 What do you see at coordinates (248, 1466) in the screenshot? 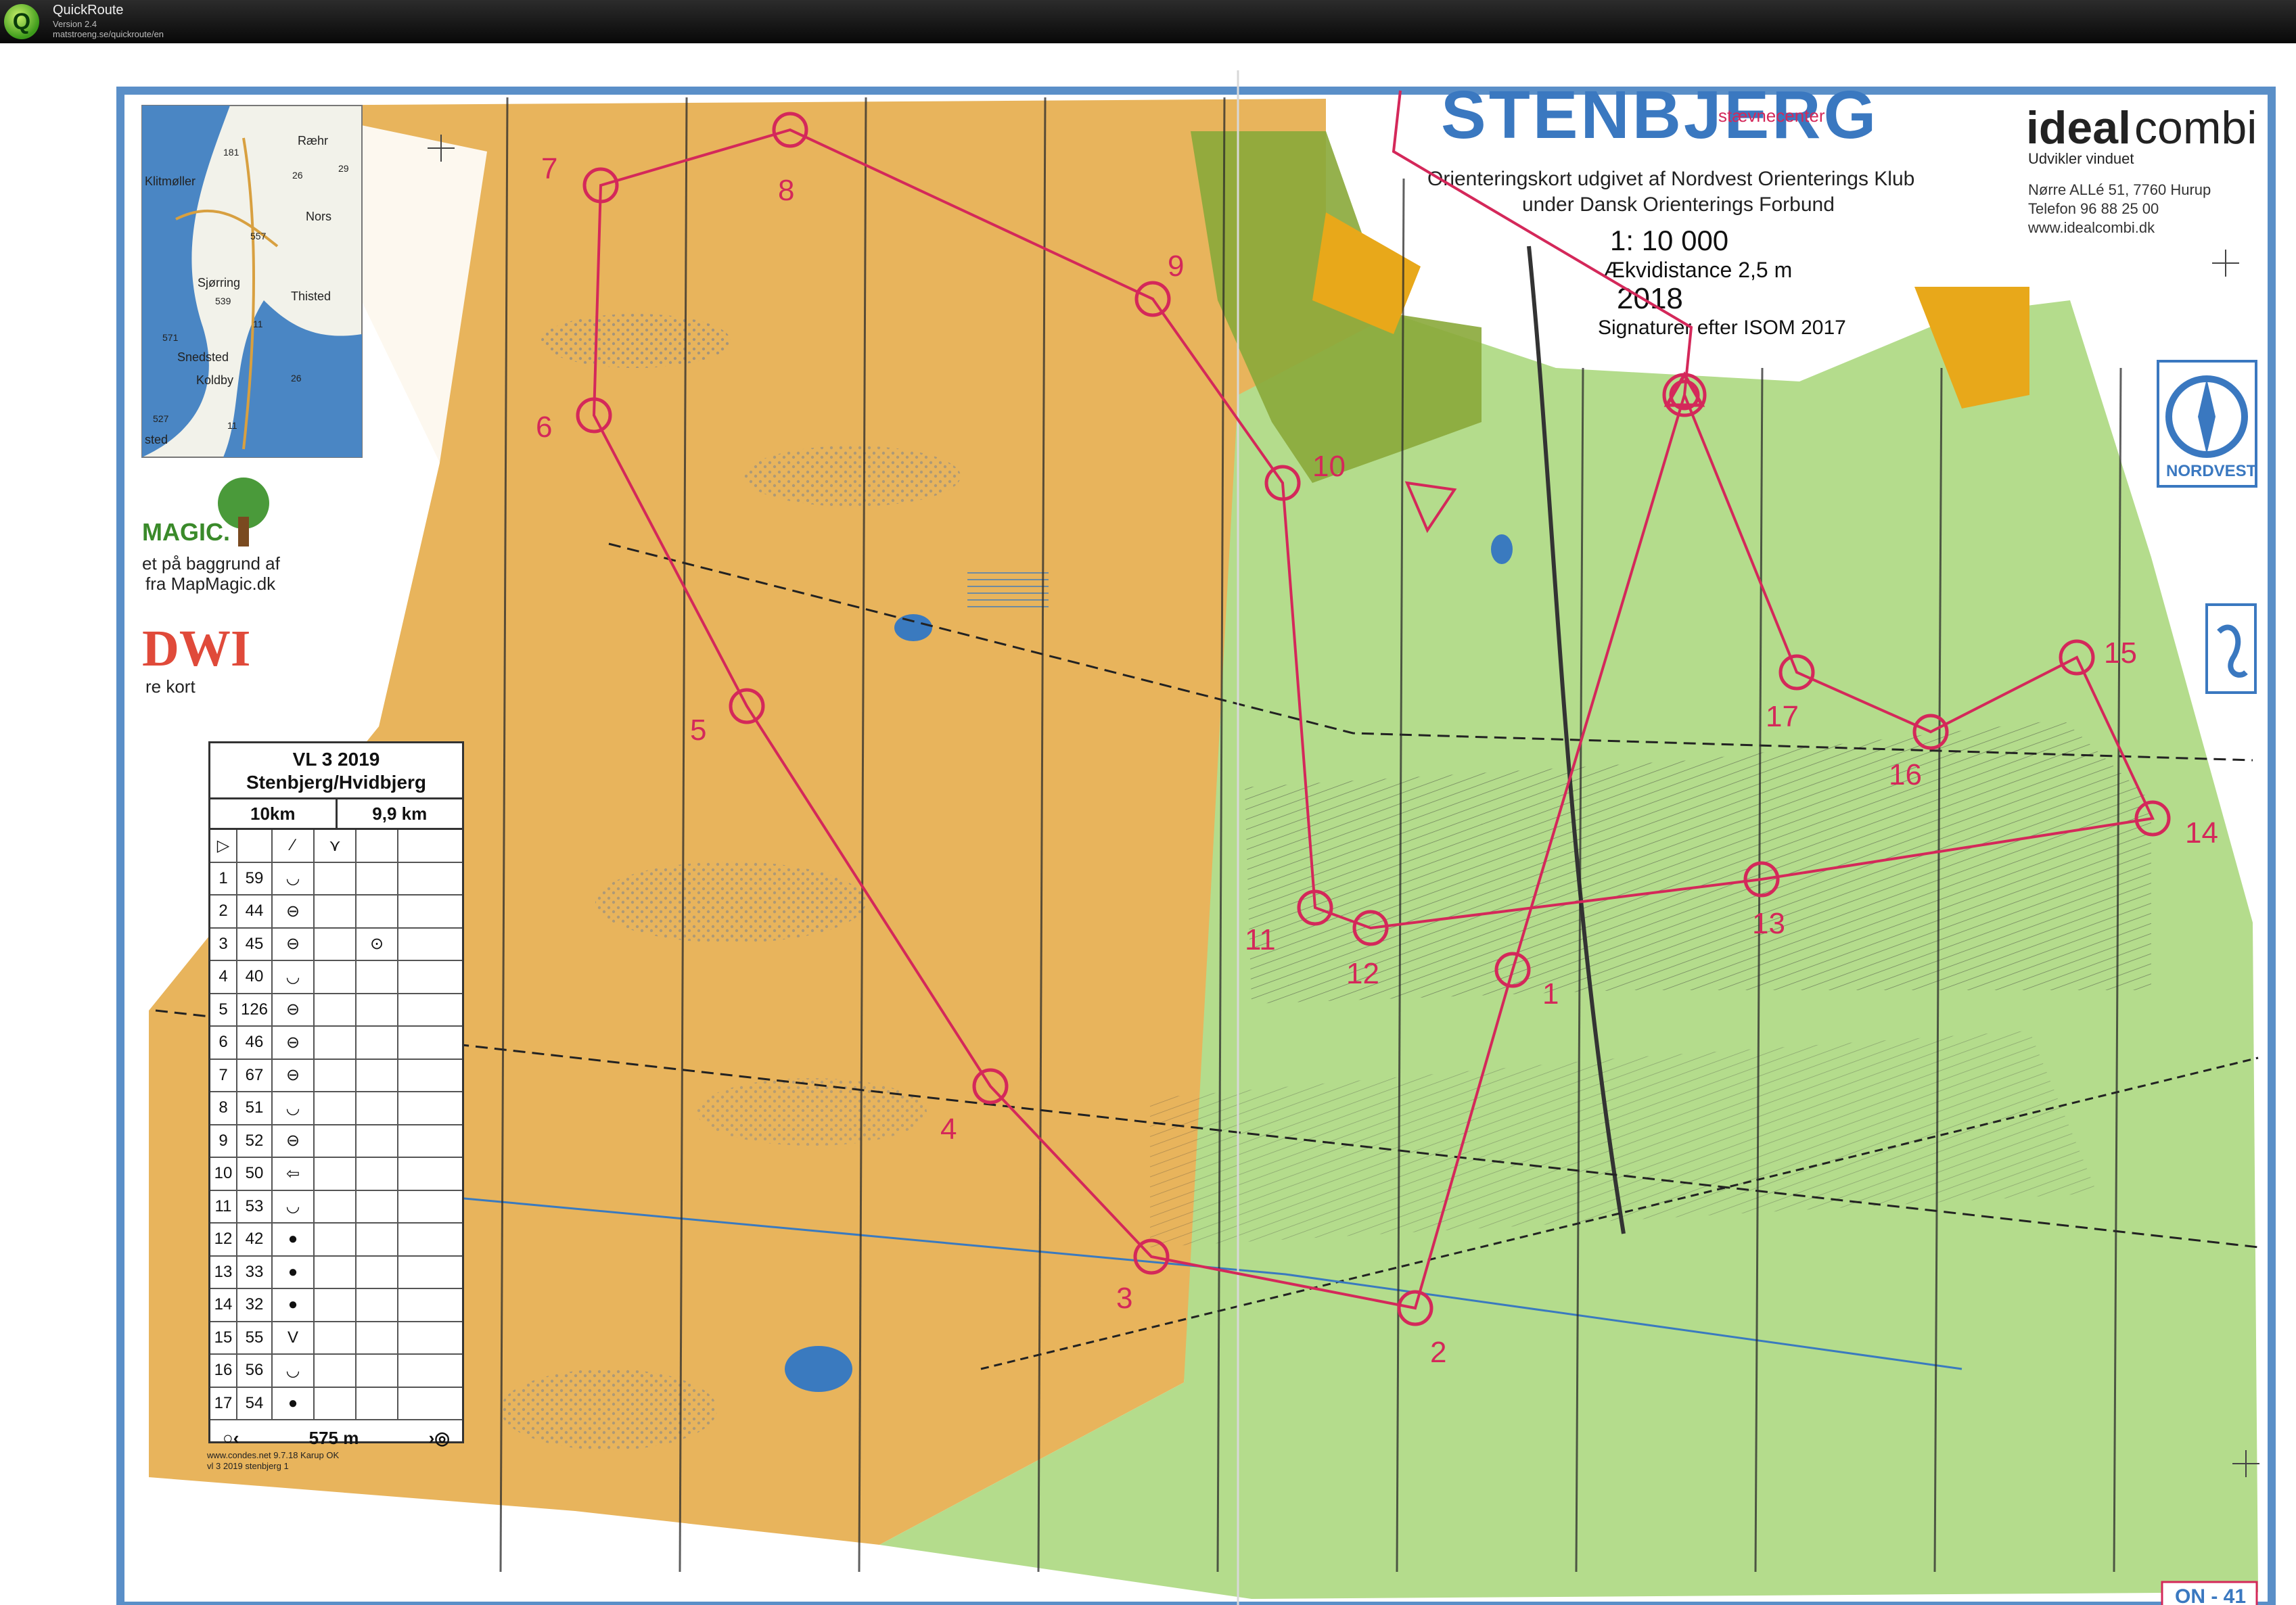
I see `footer-line-2: vl 3 2019 stenbjerg 1` at bounding box center [248, 1466].